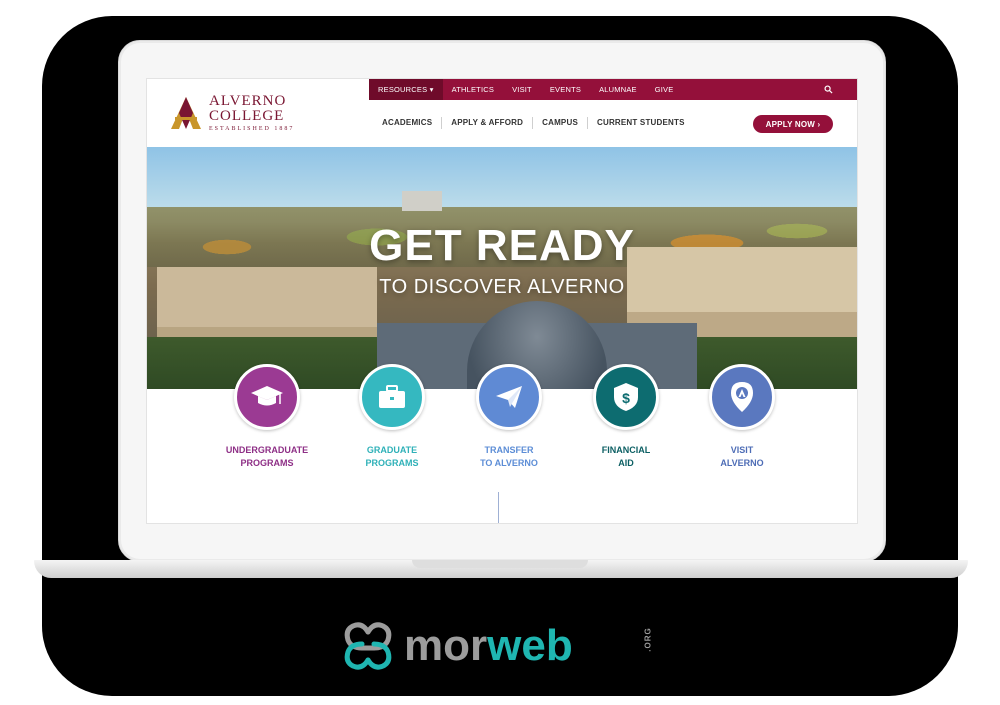 The height and width of the screenshot is (705, 1000). I want to click on site-logo: ALVERNO COLLEGE ESTABLISHED 1887, so click(239, 113).